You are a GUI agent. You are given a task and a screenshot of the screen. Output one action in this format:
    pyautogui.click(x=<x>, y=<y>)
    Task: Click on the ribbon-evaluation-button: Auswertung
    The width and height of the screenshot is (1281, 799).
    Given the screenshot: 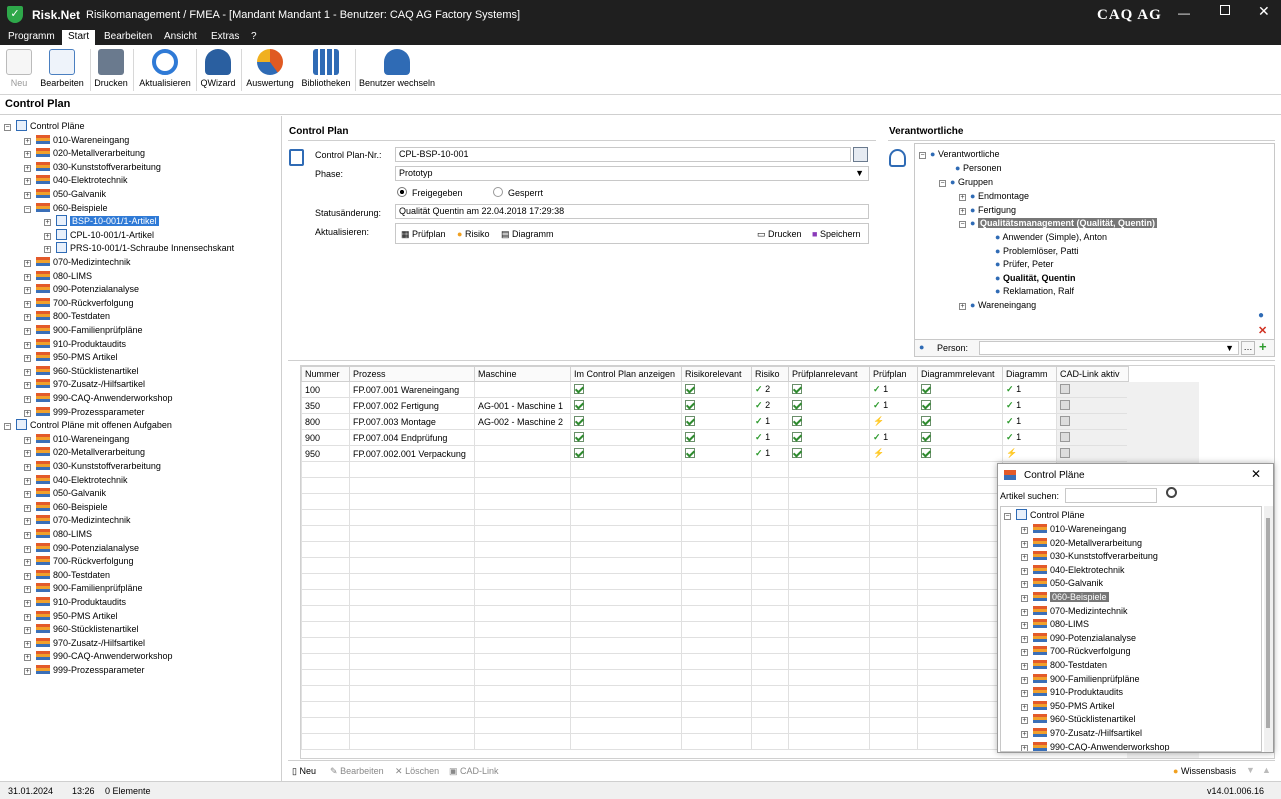 What is the action you would take?
    pyautogui.click(x=270, y=70)
    